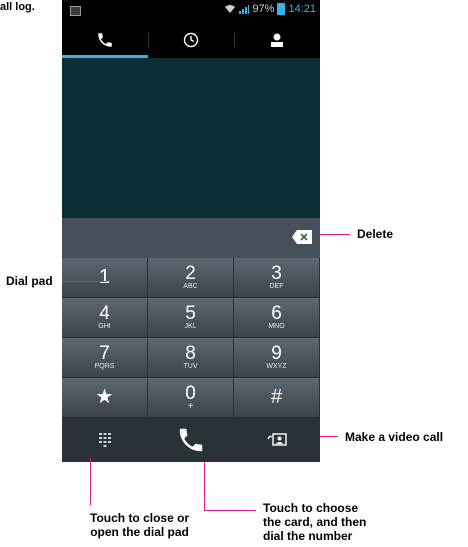  Describe the element at coordinates (263, 9) in the screenshot. I see `battery-percent: 97%` at that location.